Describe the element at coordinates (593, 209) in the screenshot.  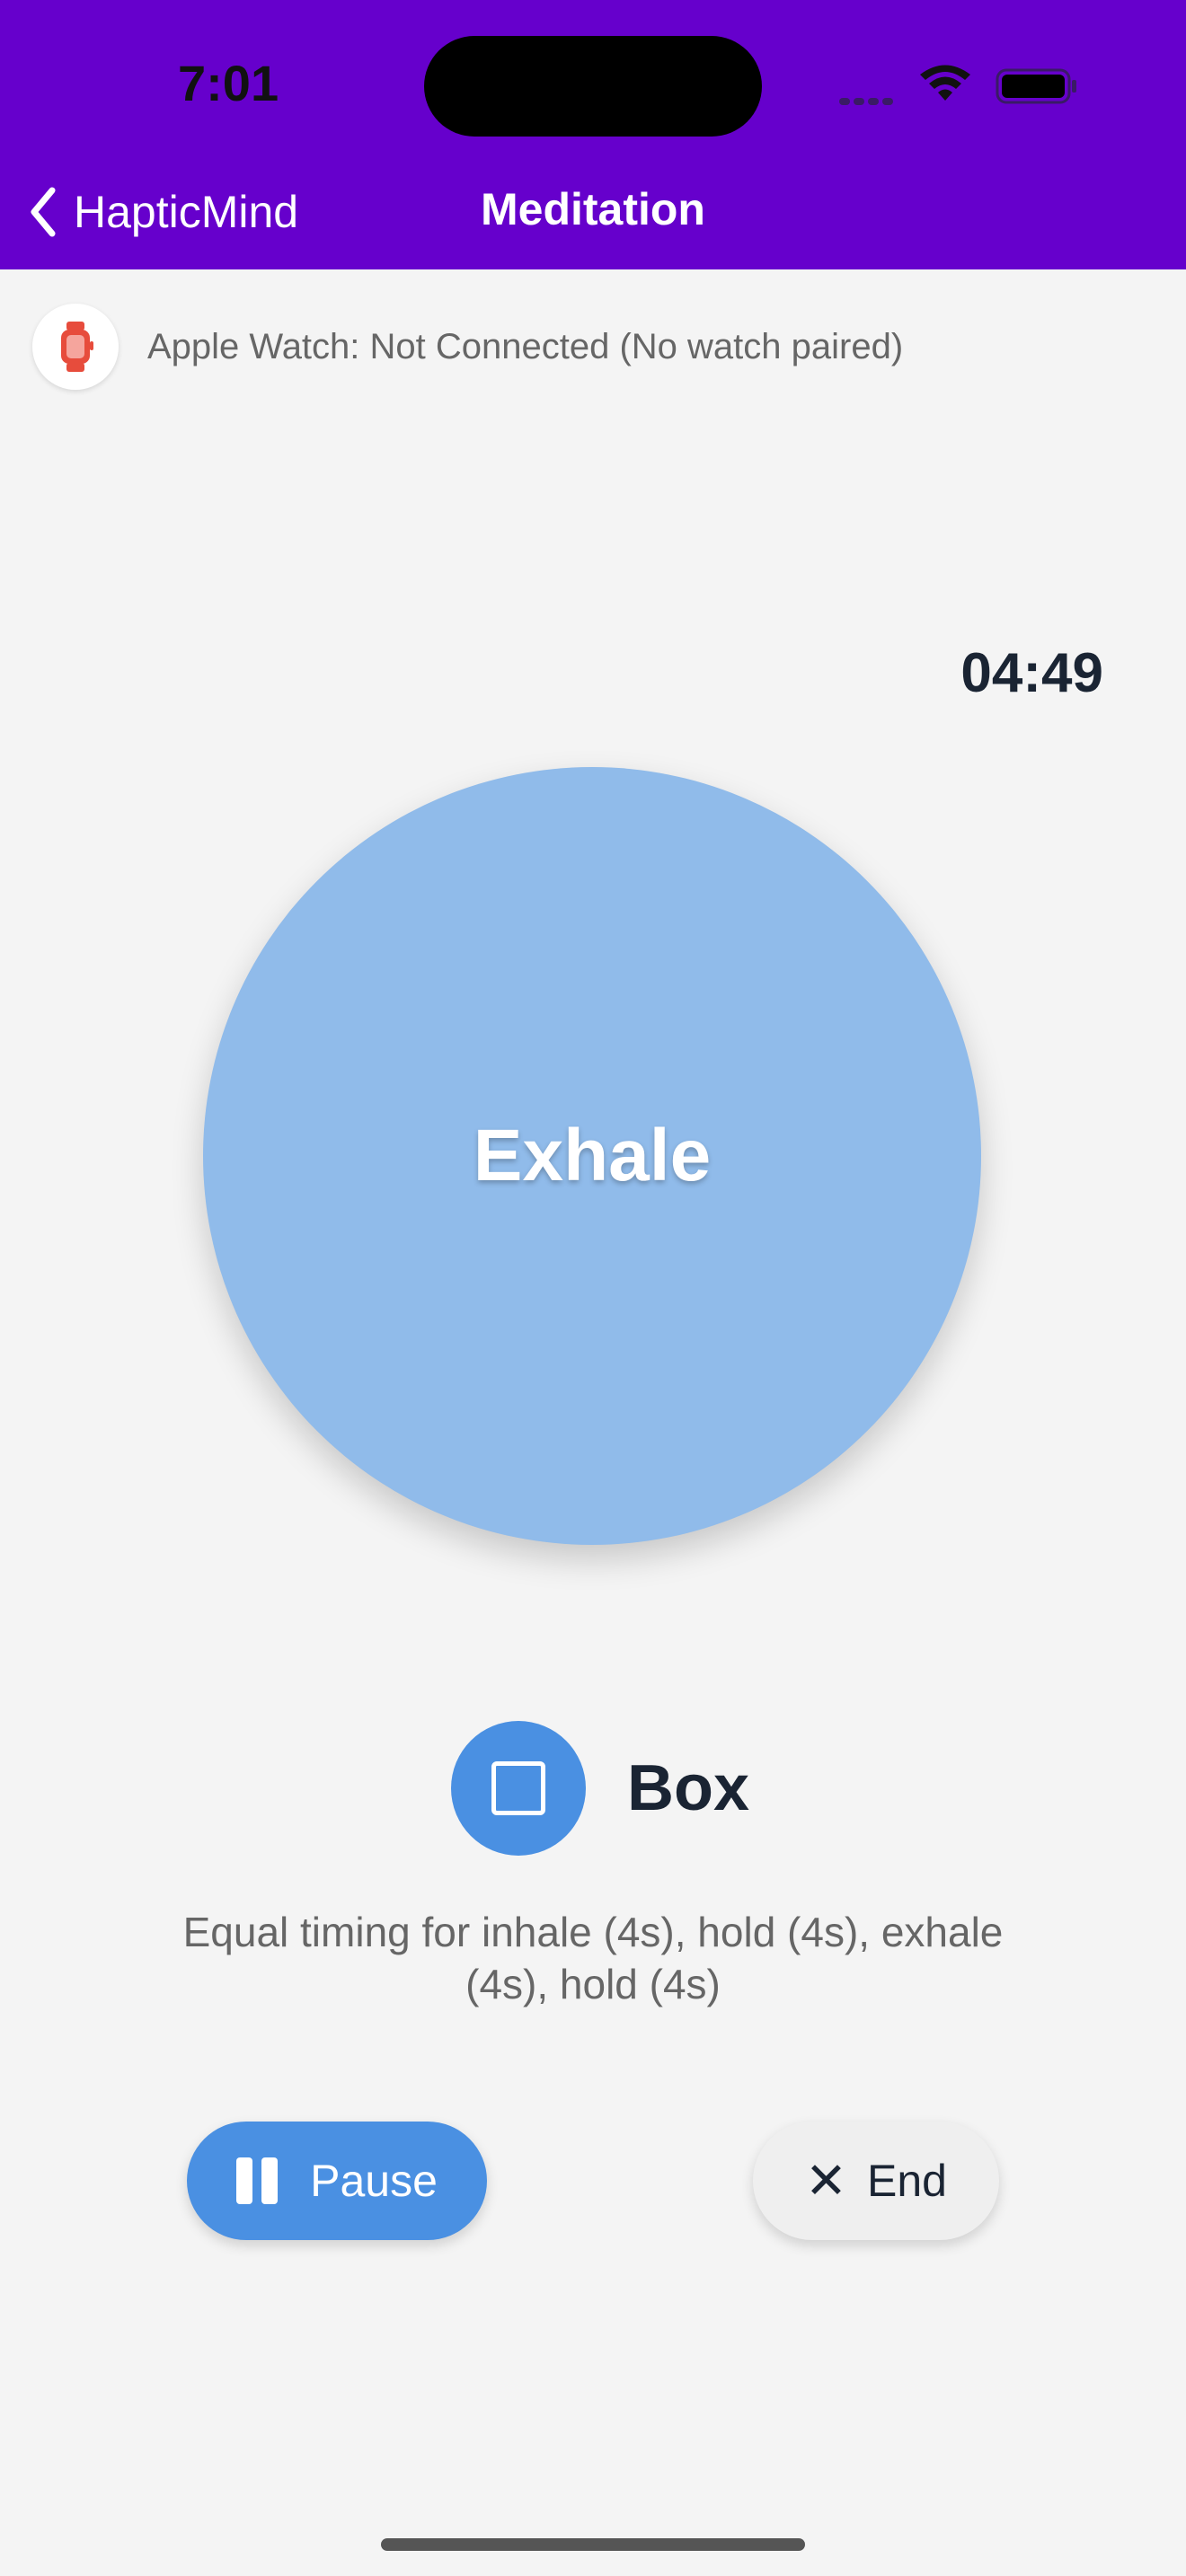
I see `page-title: Meditation` at that location.